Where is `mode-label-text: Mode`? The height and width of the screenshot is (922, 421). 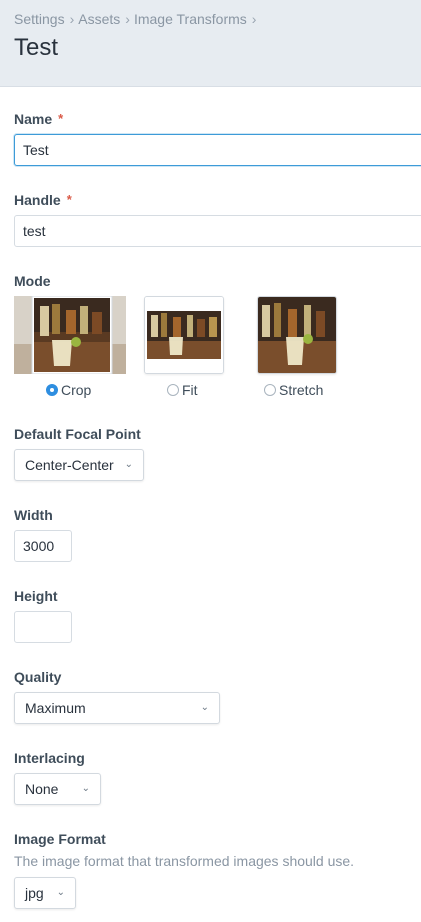
mode-label-text: Mode is located at coordinates (32, 281).